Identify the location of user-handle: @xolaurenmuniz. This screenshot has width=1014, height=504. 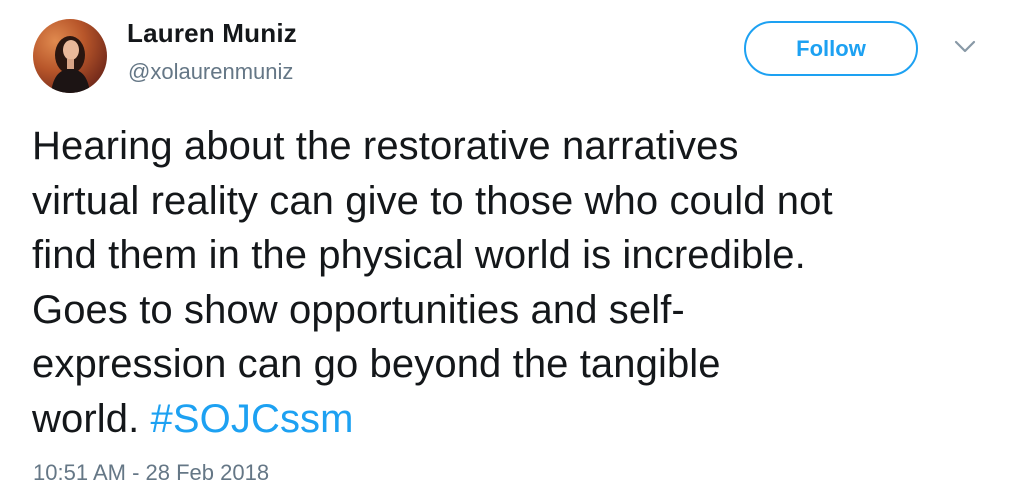
(210, 72).